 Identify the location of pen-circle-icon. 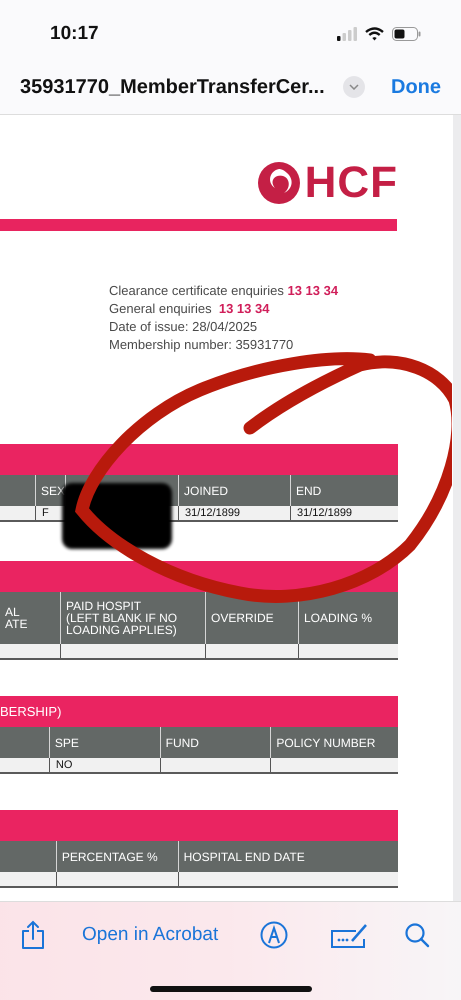
(274, 935).